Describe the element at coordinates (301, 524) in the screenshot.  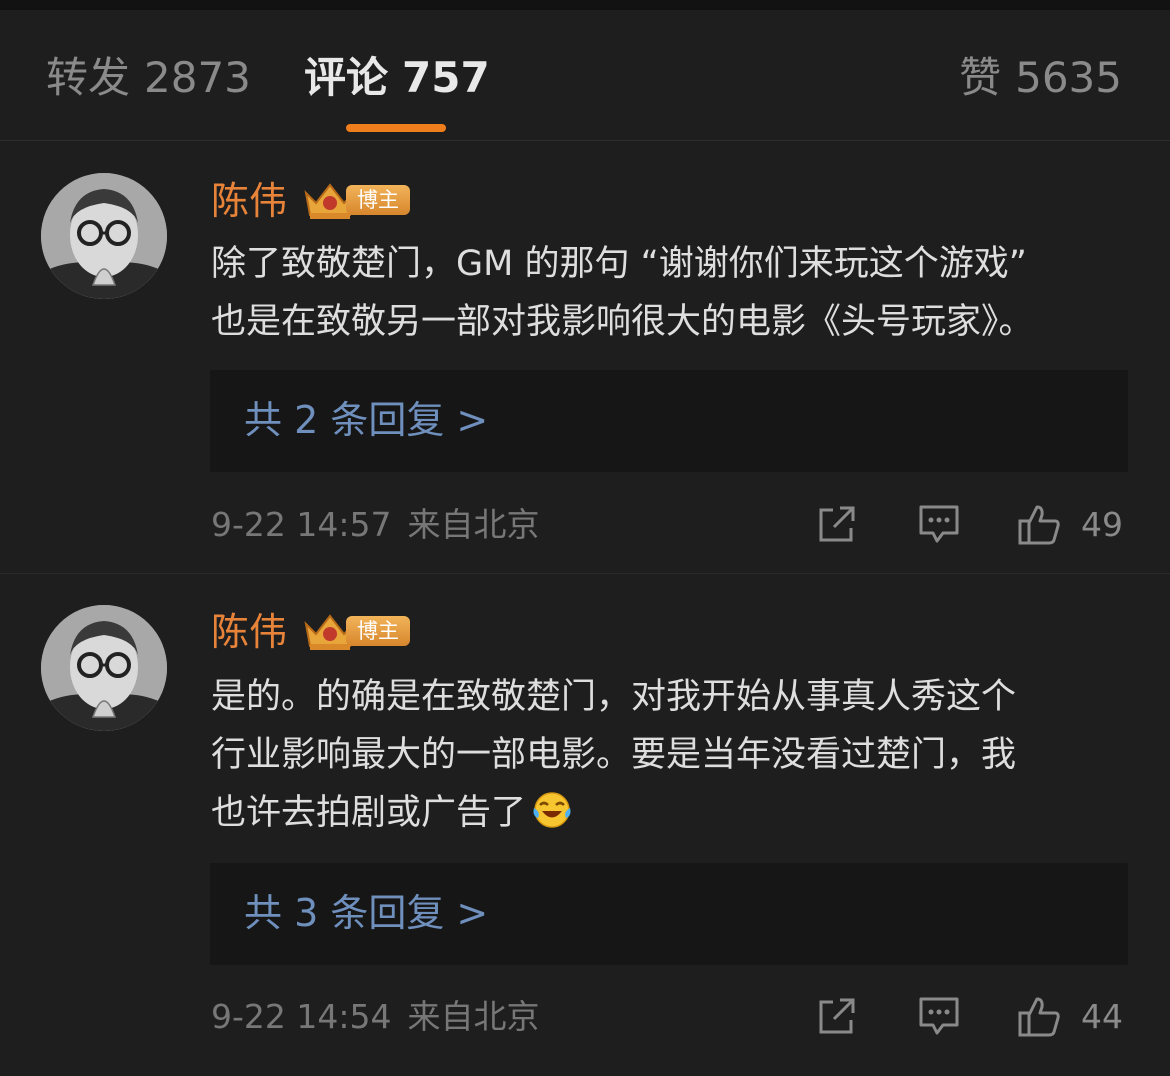
I see `comment-time: 9-22 14:57` at that location.